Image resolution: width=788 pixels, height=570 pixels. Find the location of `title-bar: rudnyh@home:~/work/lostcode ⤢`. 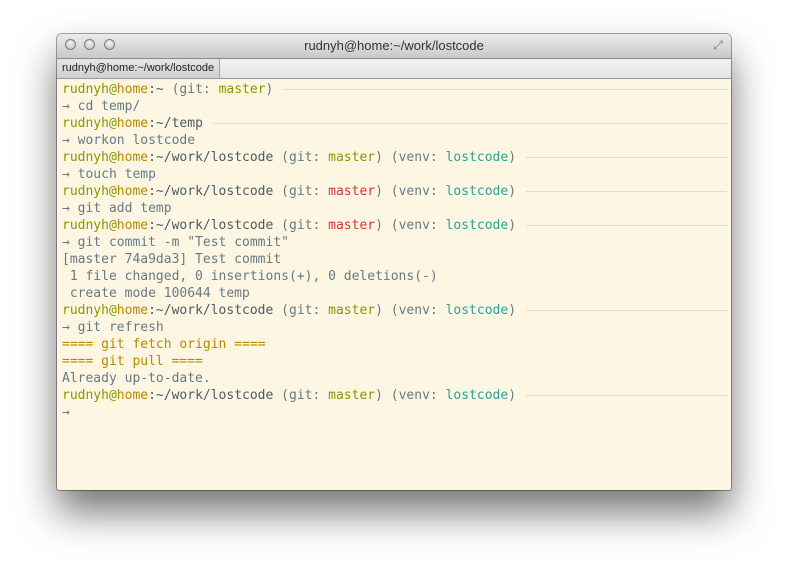

title-bar: rudnyh@home:~/work/lostcode ⤢ is located at coordinates (394, 46).